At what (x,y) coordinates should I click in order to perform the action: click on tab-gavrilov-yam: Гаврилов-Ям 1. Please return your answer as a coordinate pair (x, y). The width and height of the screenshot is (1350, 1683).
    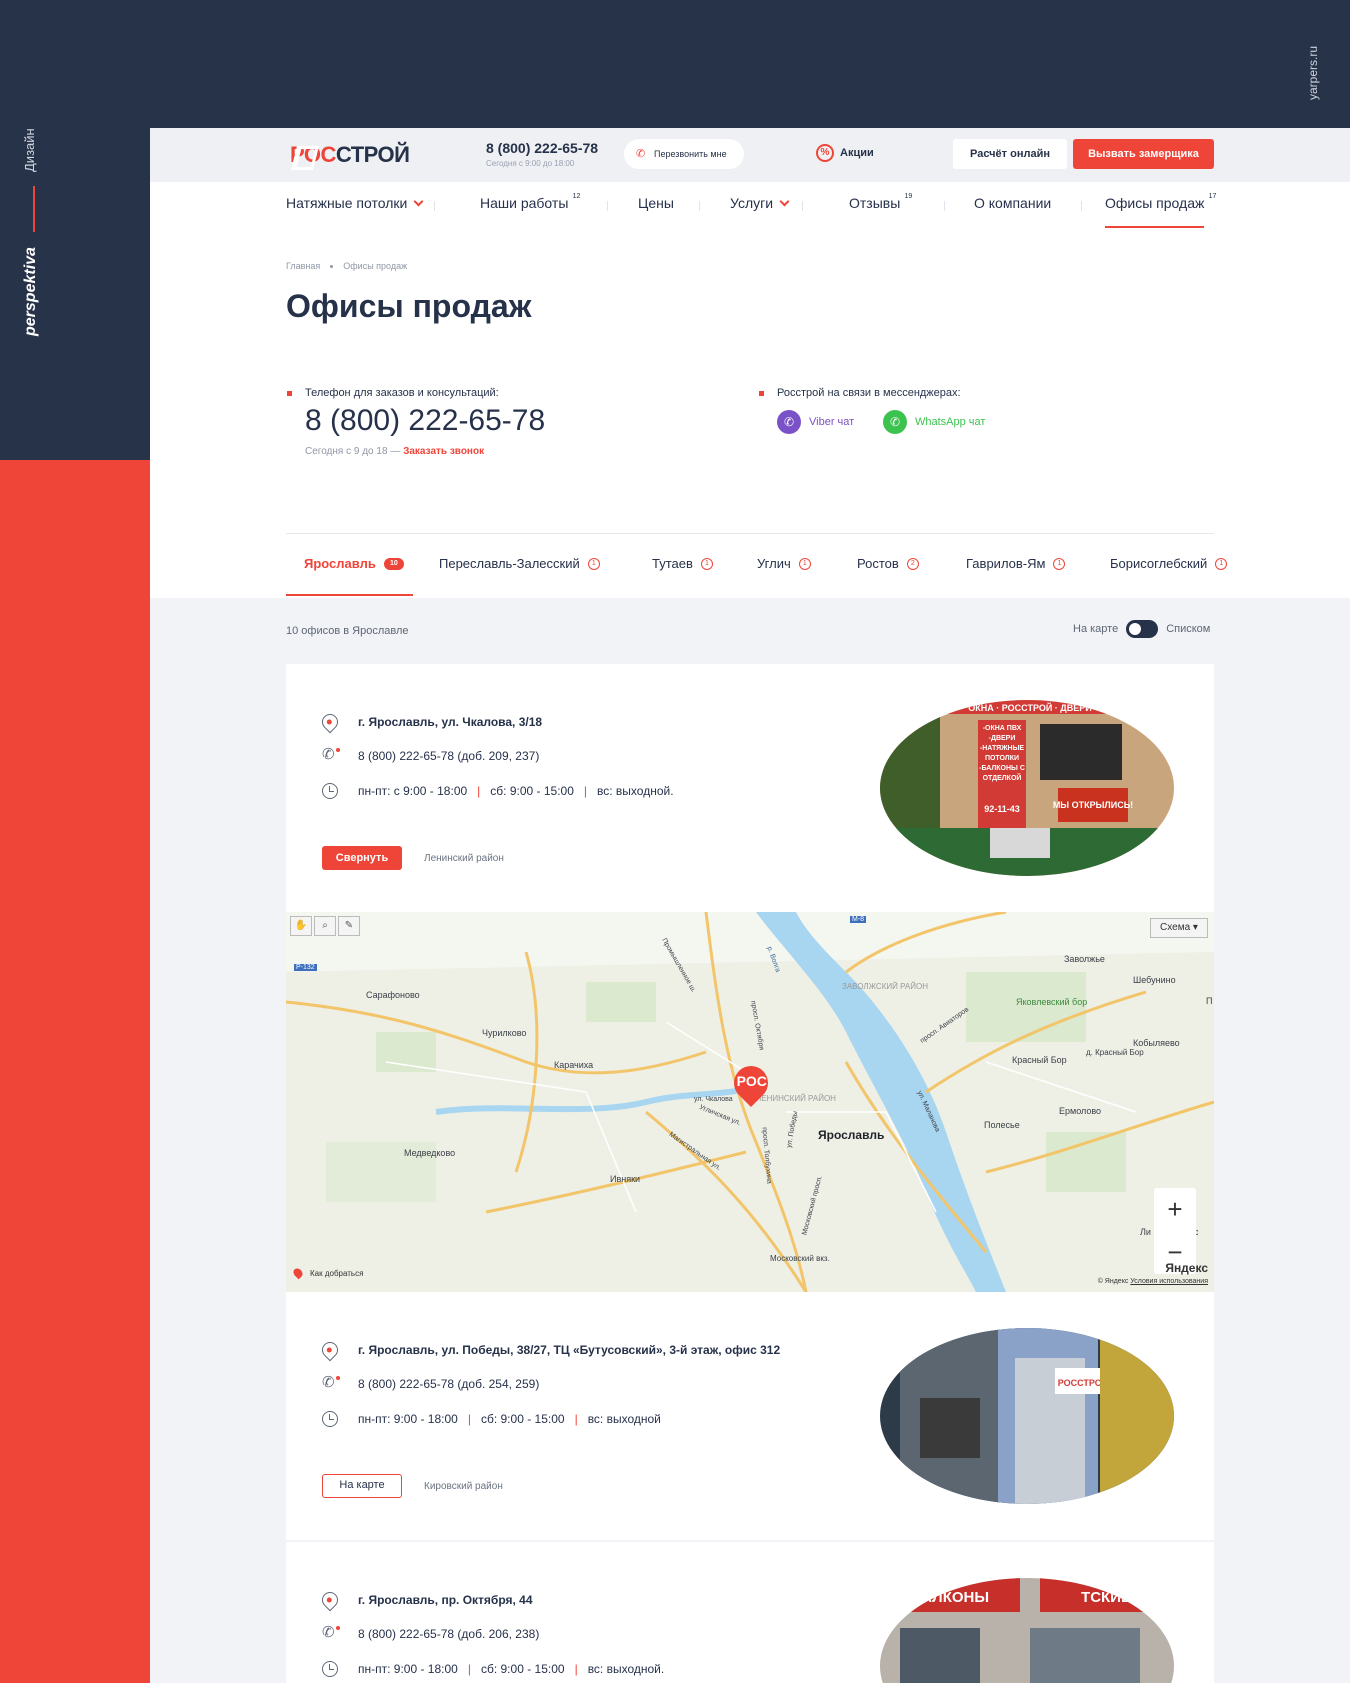
    Looking at the image, I should click on (1016, 563).